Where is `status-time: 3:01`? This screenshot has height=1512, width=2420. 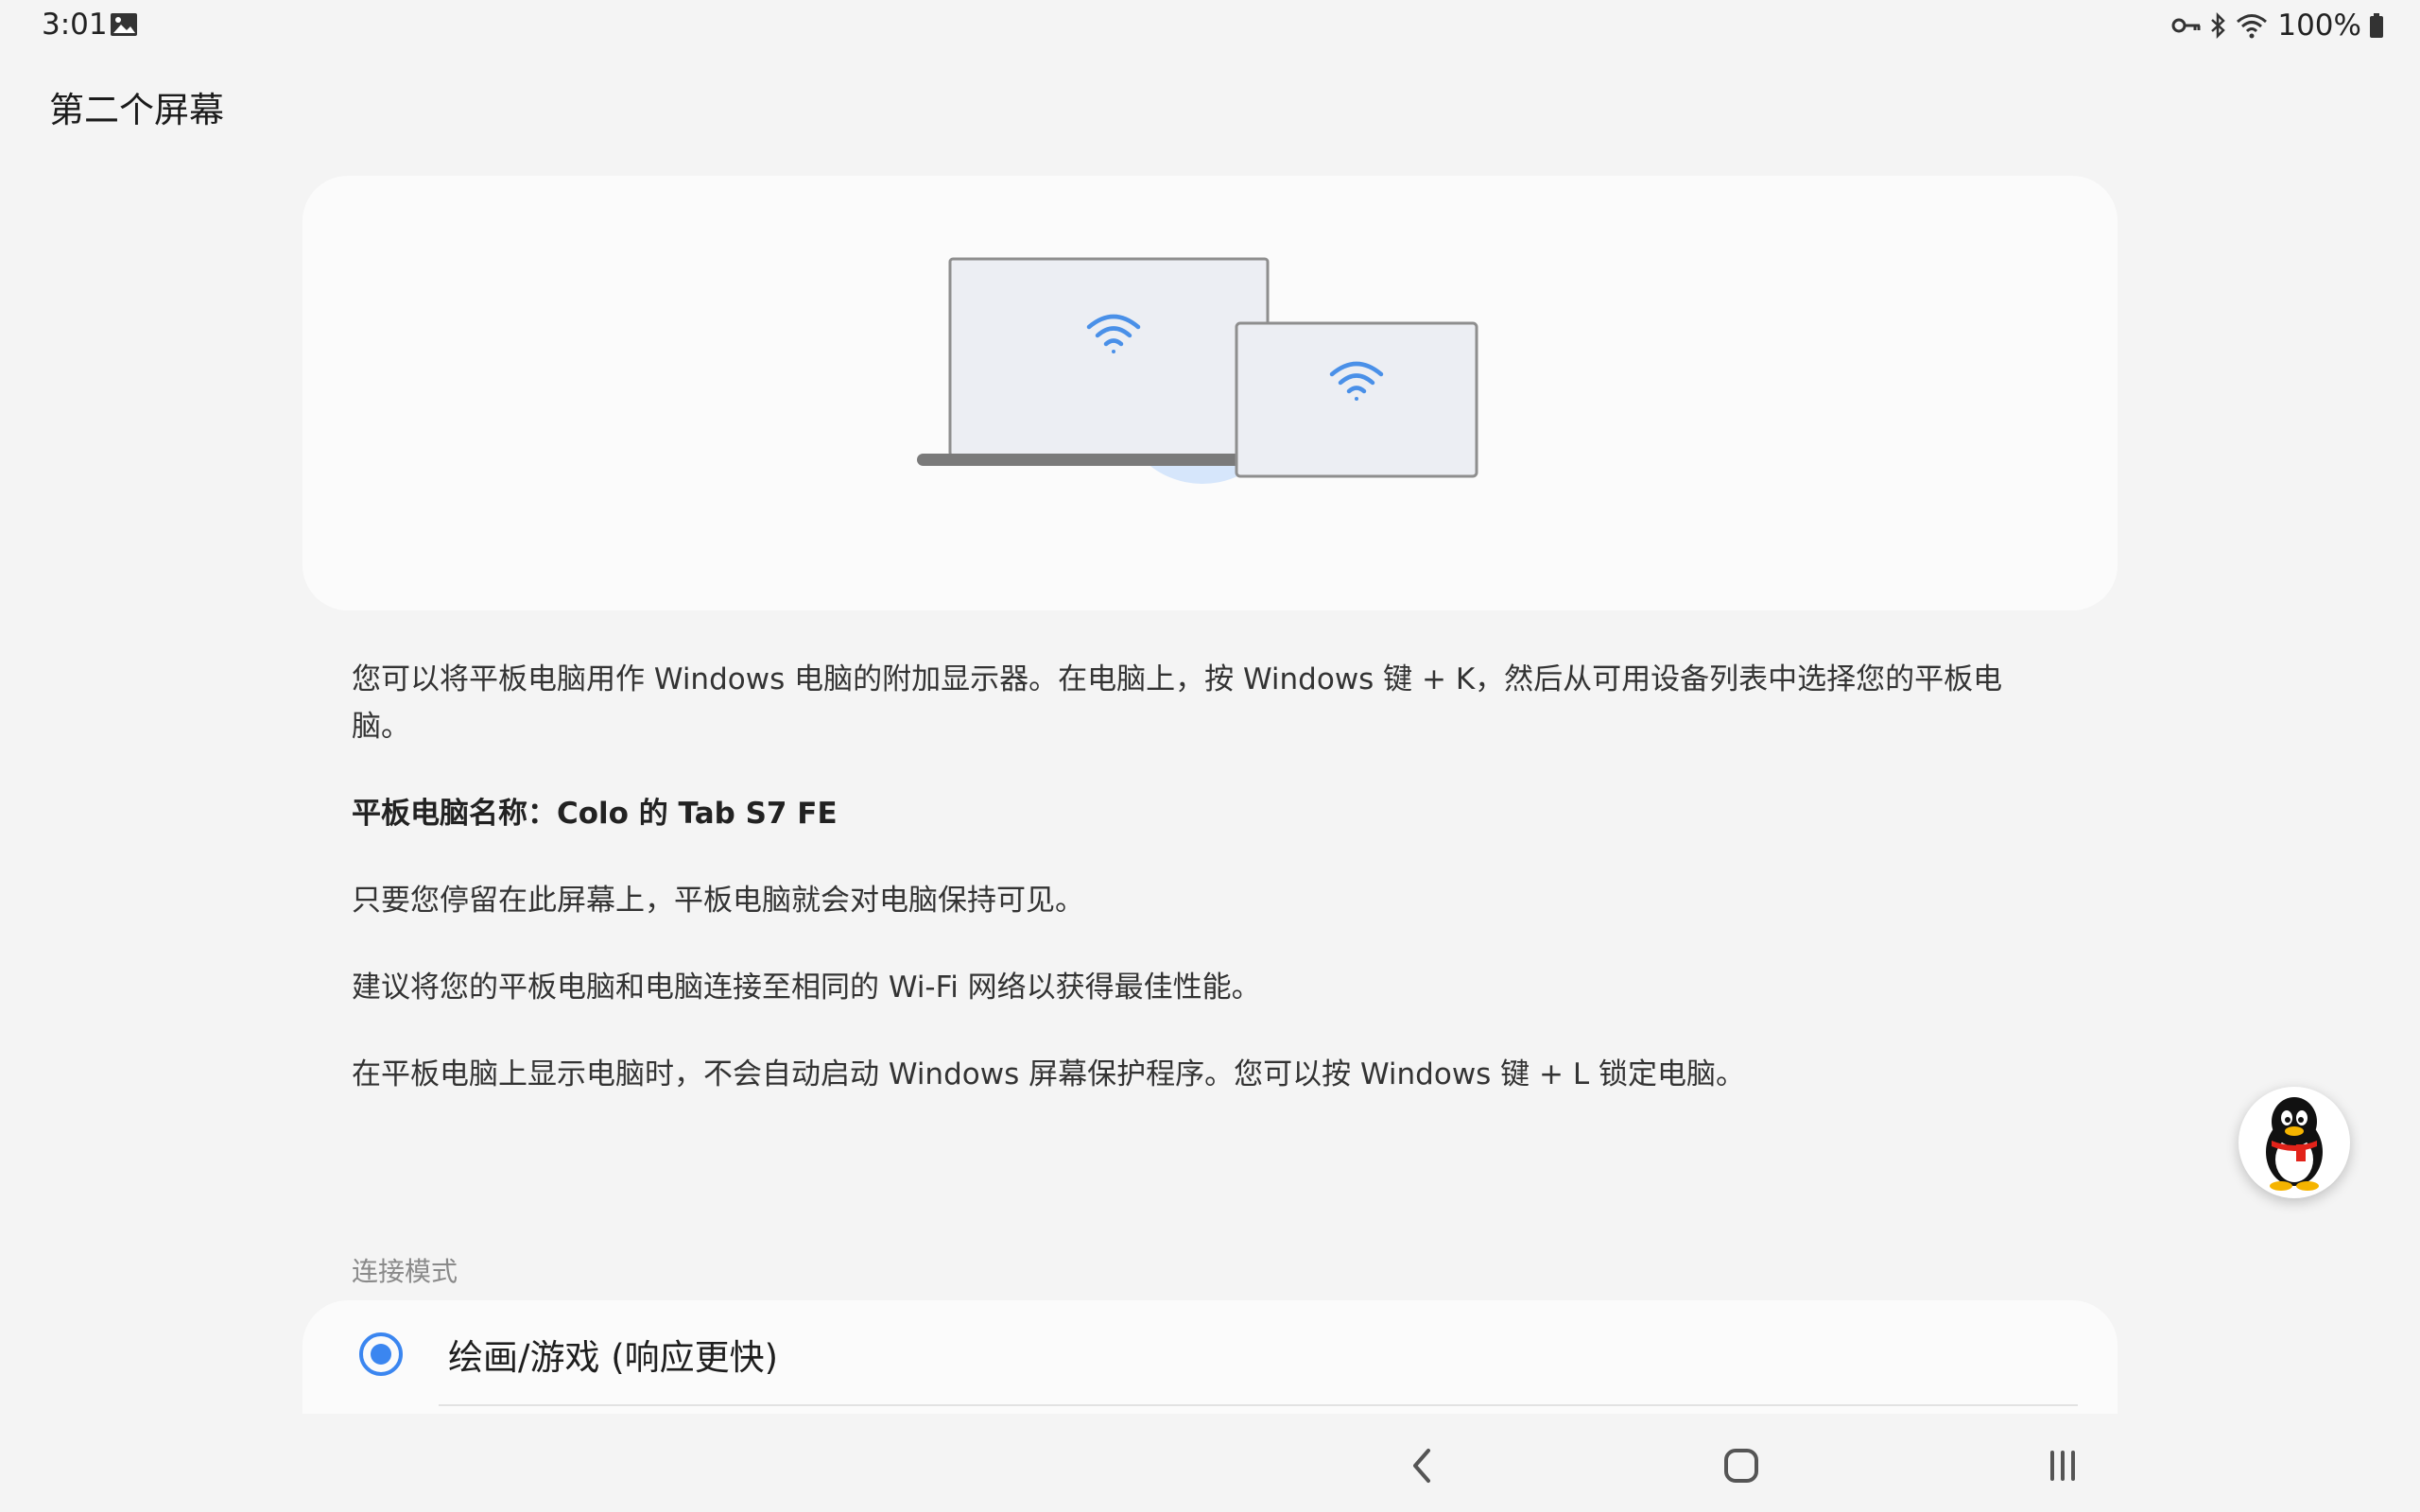 status-time: 3:01 is located at coordinates (75, 25).